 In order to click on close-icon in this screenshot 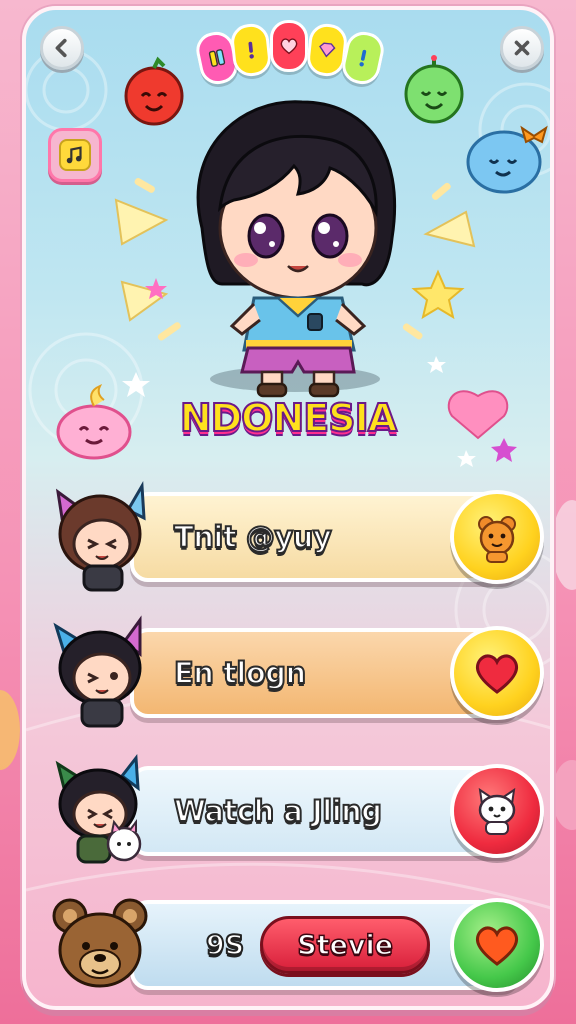, I will do `click(522, 48)`.